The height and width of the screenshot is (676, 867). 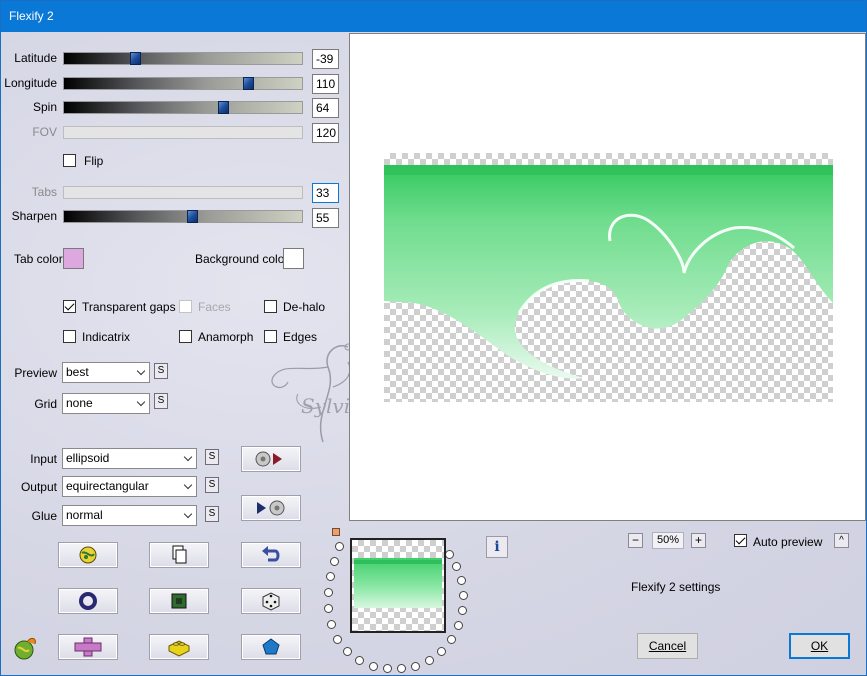 I want to click on latitude-value: -39, so click(x=325, y=59).